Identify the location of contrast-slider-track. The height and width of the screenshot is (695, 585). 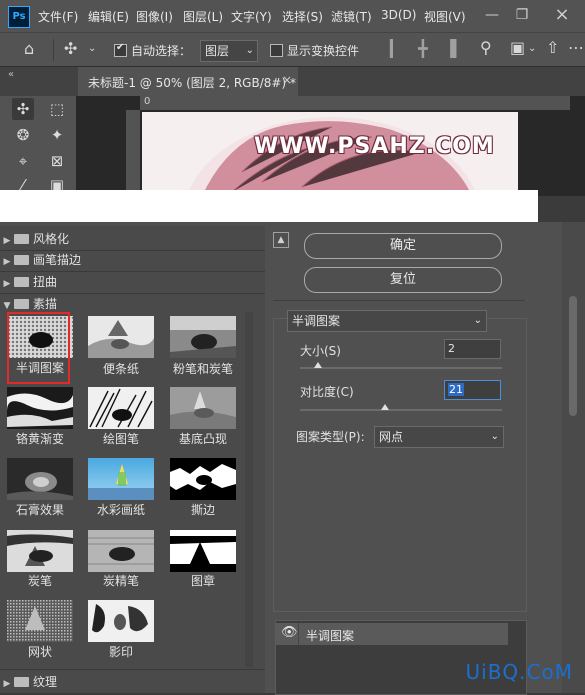
(401, 410).